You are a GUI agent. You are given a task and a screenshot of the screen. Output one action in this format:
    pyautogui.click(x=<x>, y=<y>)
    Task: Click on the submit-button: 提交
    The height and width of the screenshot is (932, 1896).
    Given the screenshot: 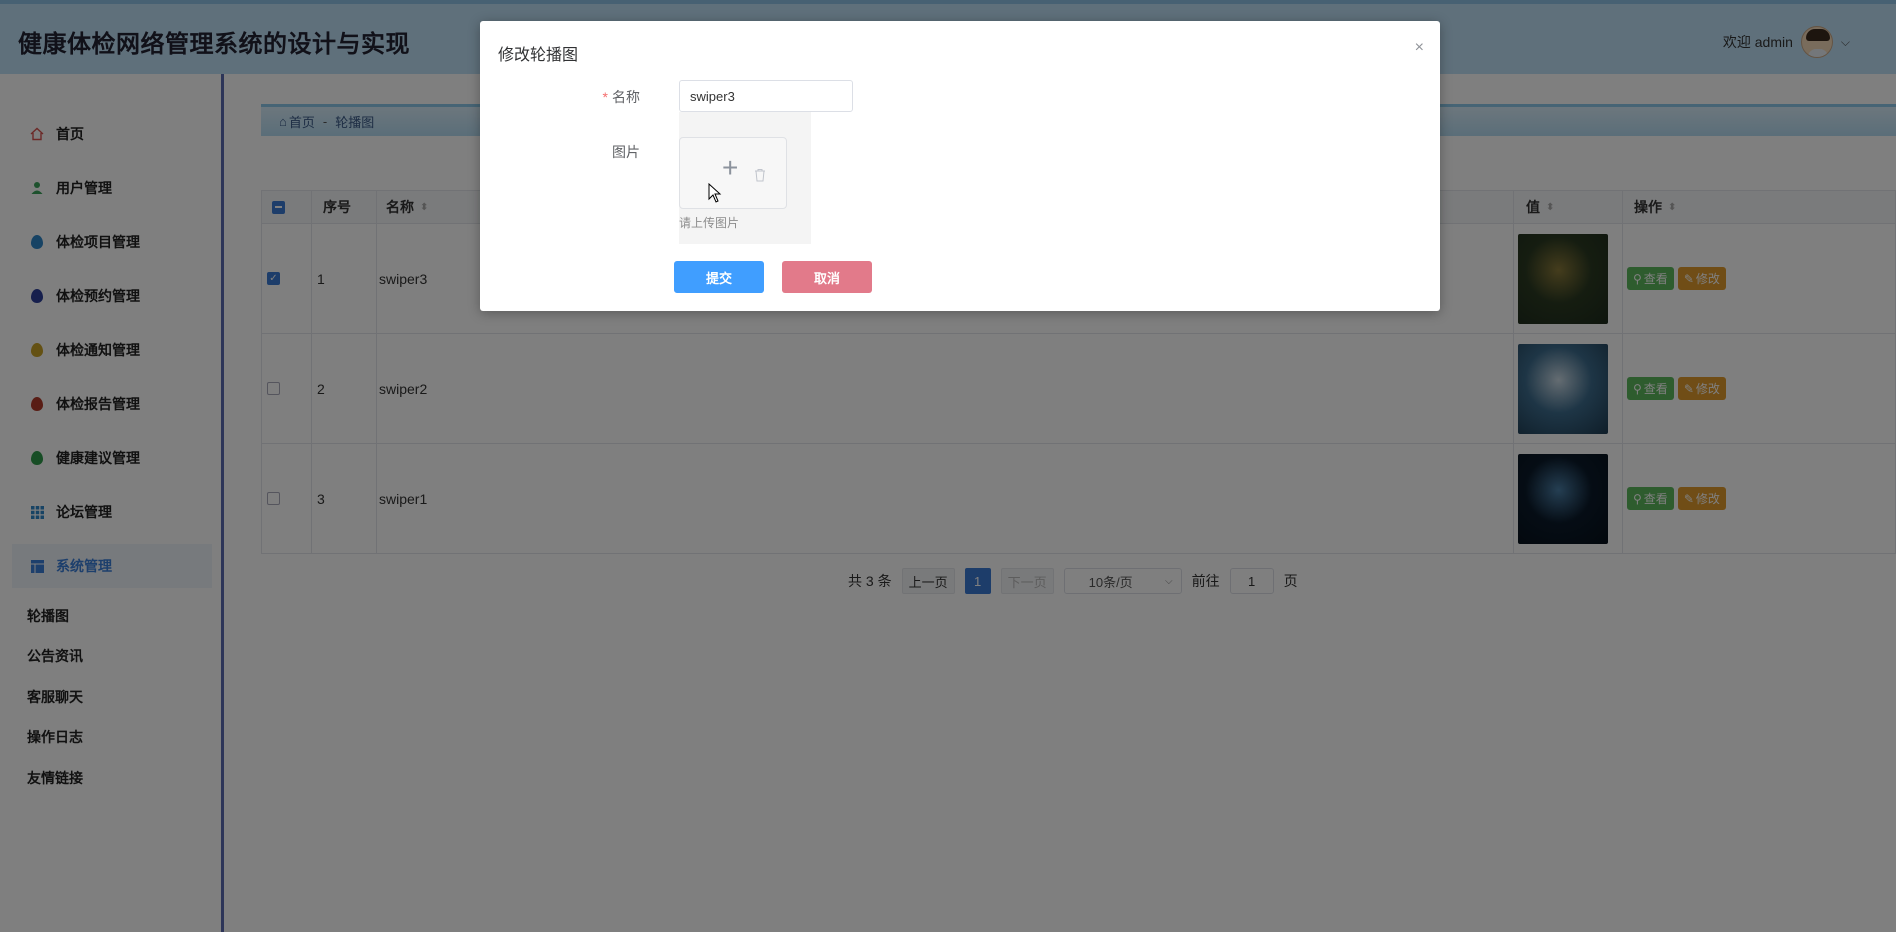 What is the action you would take?
    pyautogui.click(x=719, y=277)
    